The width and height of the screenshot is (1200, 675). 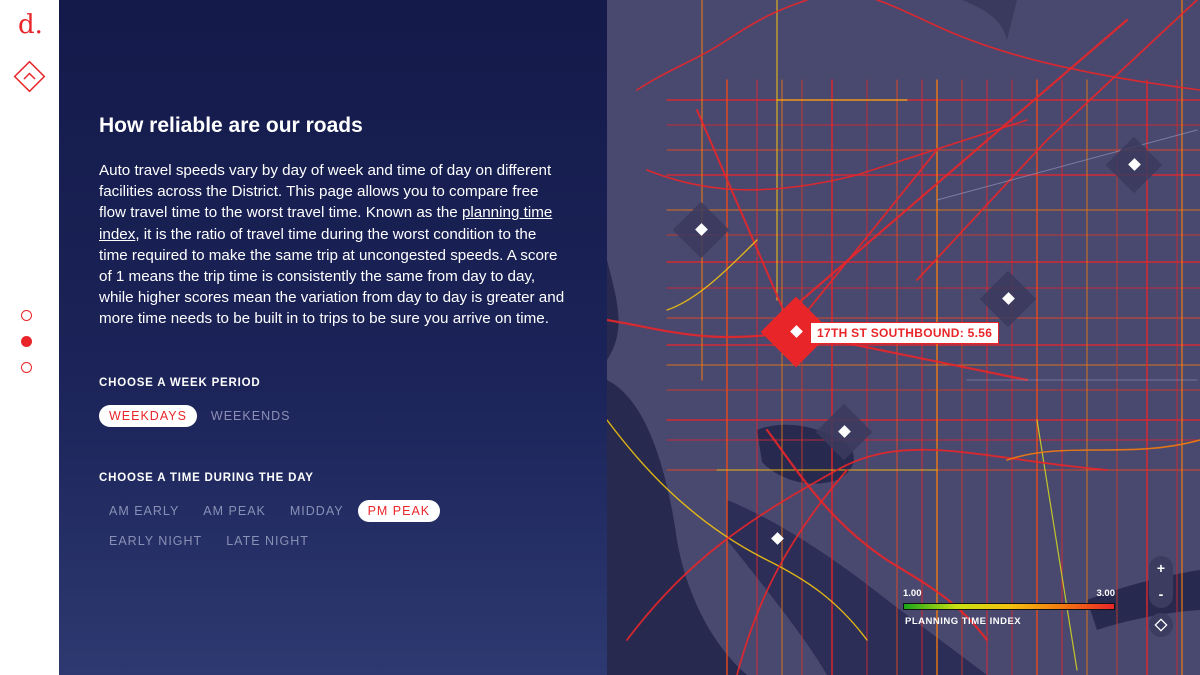 What do you see at coordinates (180, 383) in the screenshot?
I see `week-period-label: CHOOSE A WEEK PERIOD` at bounding box center [180, 383].